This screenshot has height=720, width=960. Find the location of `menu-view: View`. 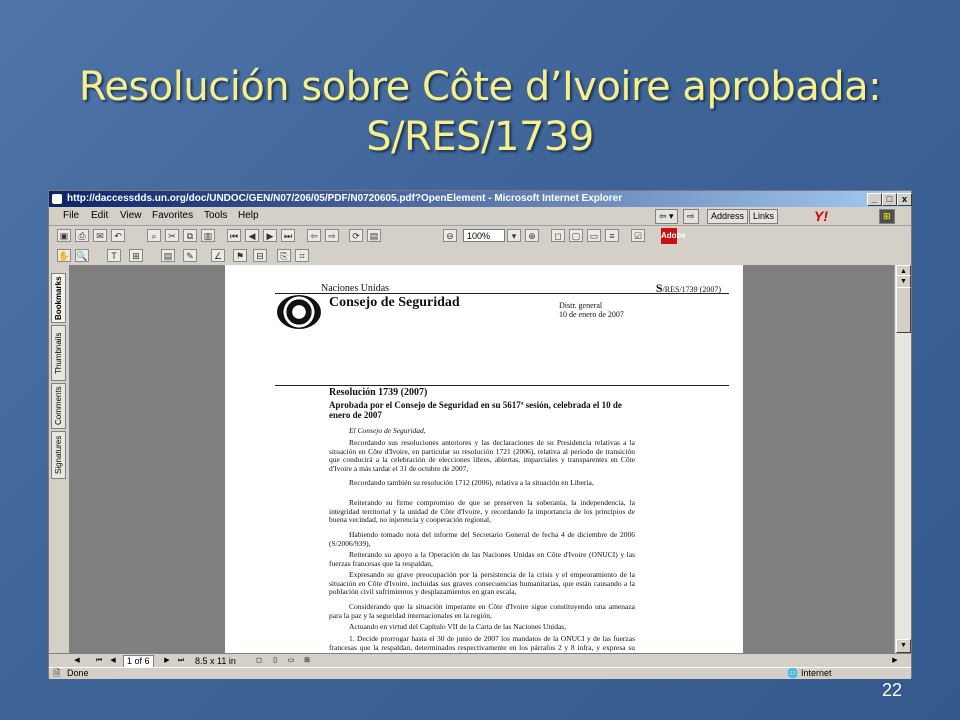

menu-view: View is located at coordinates (131, 216).